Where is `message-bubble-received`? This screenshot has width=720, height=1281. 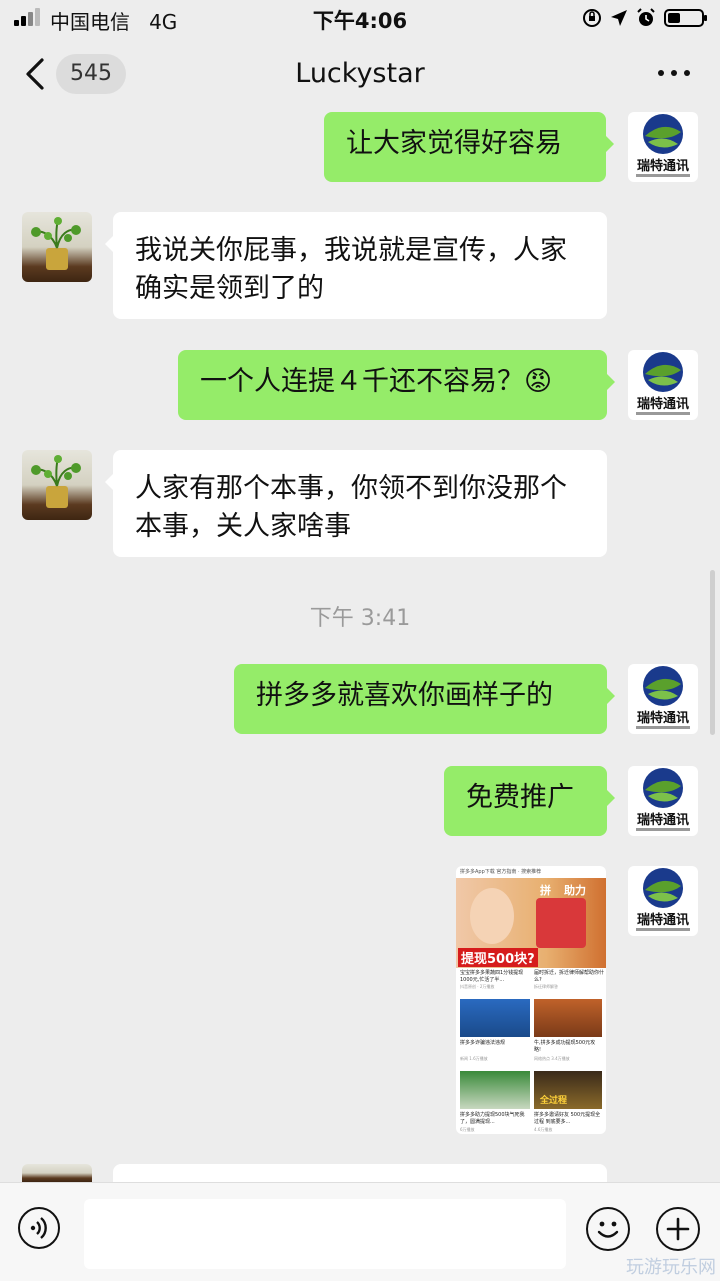 message-bubble-received is located at coordinates (360, 1173).